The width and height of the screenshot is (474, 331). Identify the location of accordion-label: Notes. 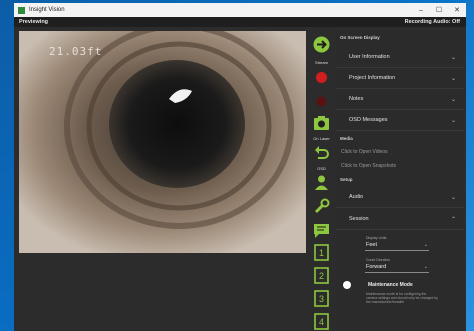
(356, 99).